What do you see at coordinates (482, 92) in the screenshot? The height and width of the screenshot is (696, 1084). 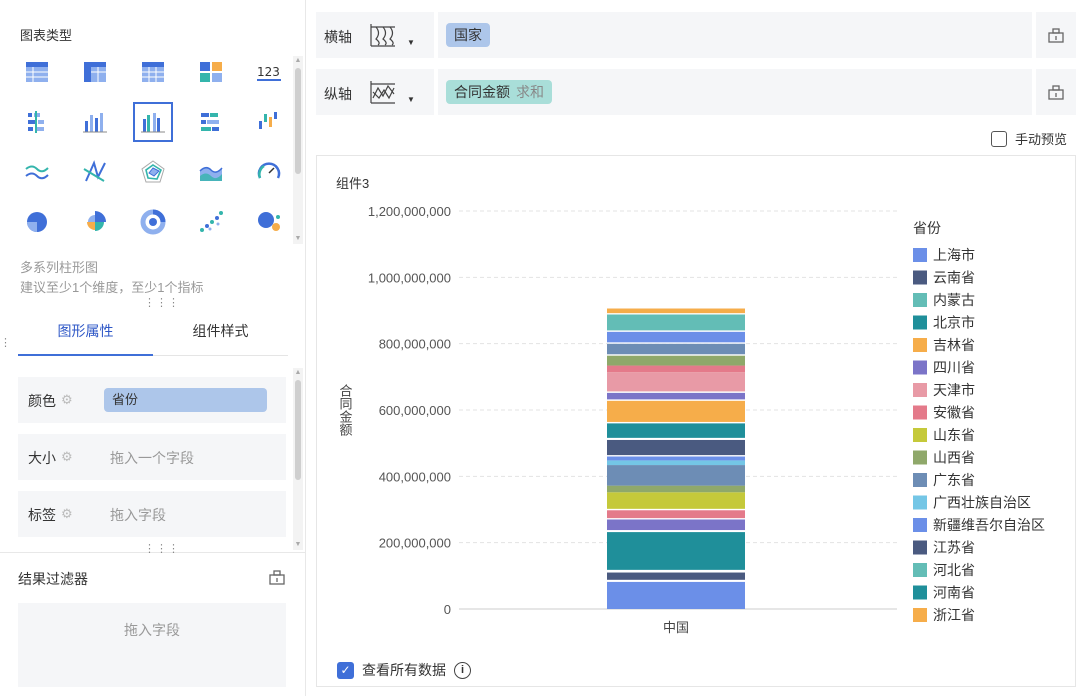 I see `y-field-name: 合同金额` at bounding box center [482, 92].